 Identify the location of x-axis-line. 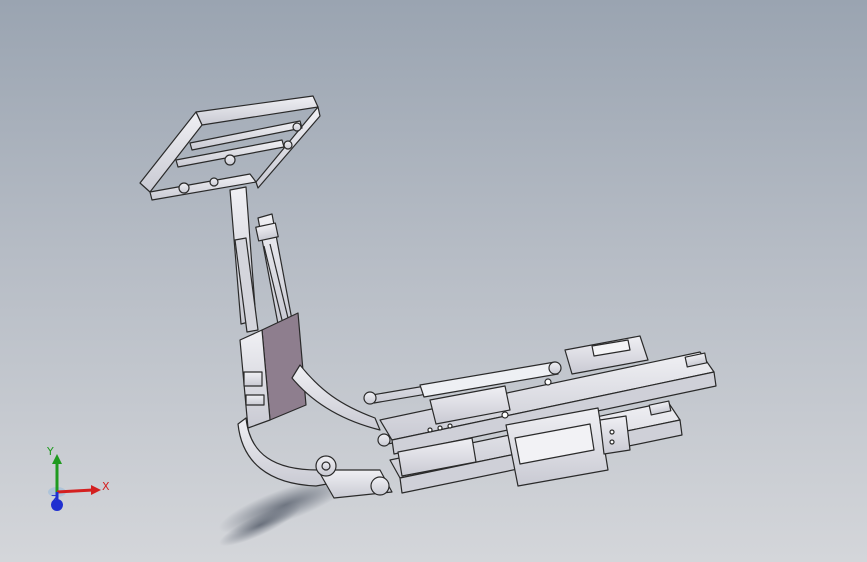
(75, 491).